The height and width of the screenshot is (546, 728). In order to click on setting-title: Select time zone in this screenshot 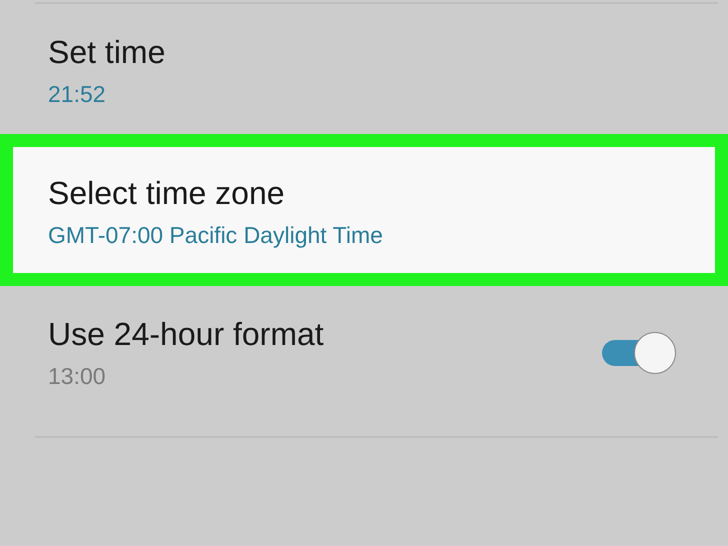, I will do `click(167, 193)`.